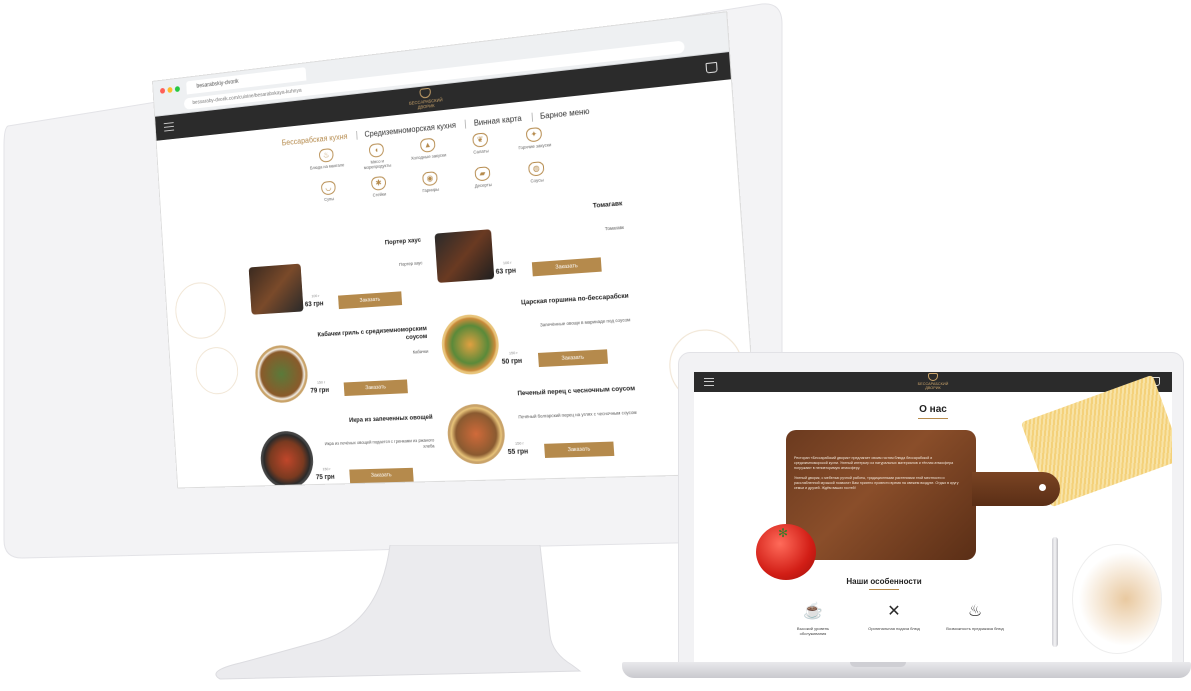 The width and height of the screenshot is (1191, 691). What do you see at coordinates (426, 103) in the screenshot?
I see `logo-text: БЕССАРАБСКИЙ ДВОРИК` at bounding box center [426, 103].